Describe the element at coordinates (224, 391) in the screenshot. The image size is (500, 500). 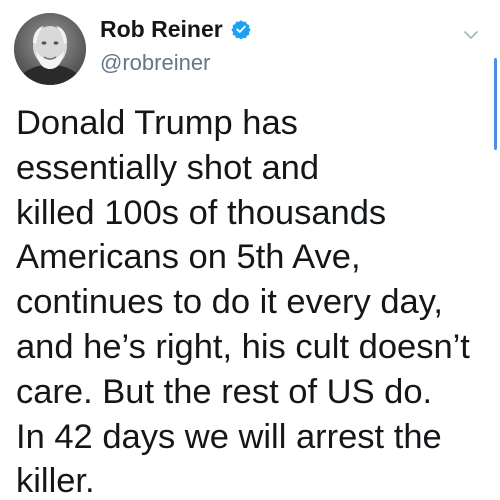
I see `tweet-text-line: care. But the rest of US do.` at that location.